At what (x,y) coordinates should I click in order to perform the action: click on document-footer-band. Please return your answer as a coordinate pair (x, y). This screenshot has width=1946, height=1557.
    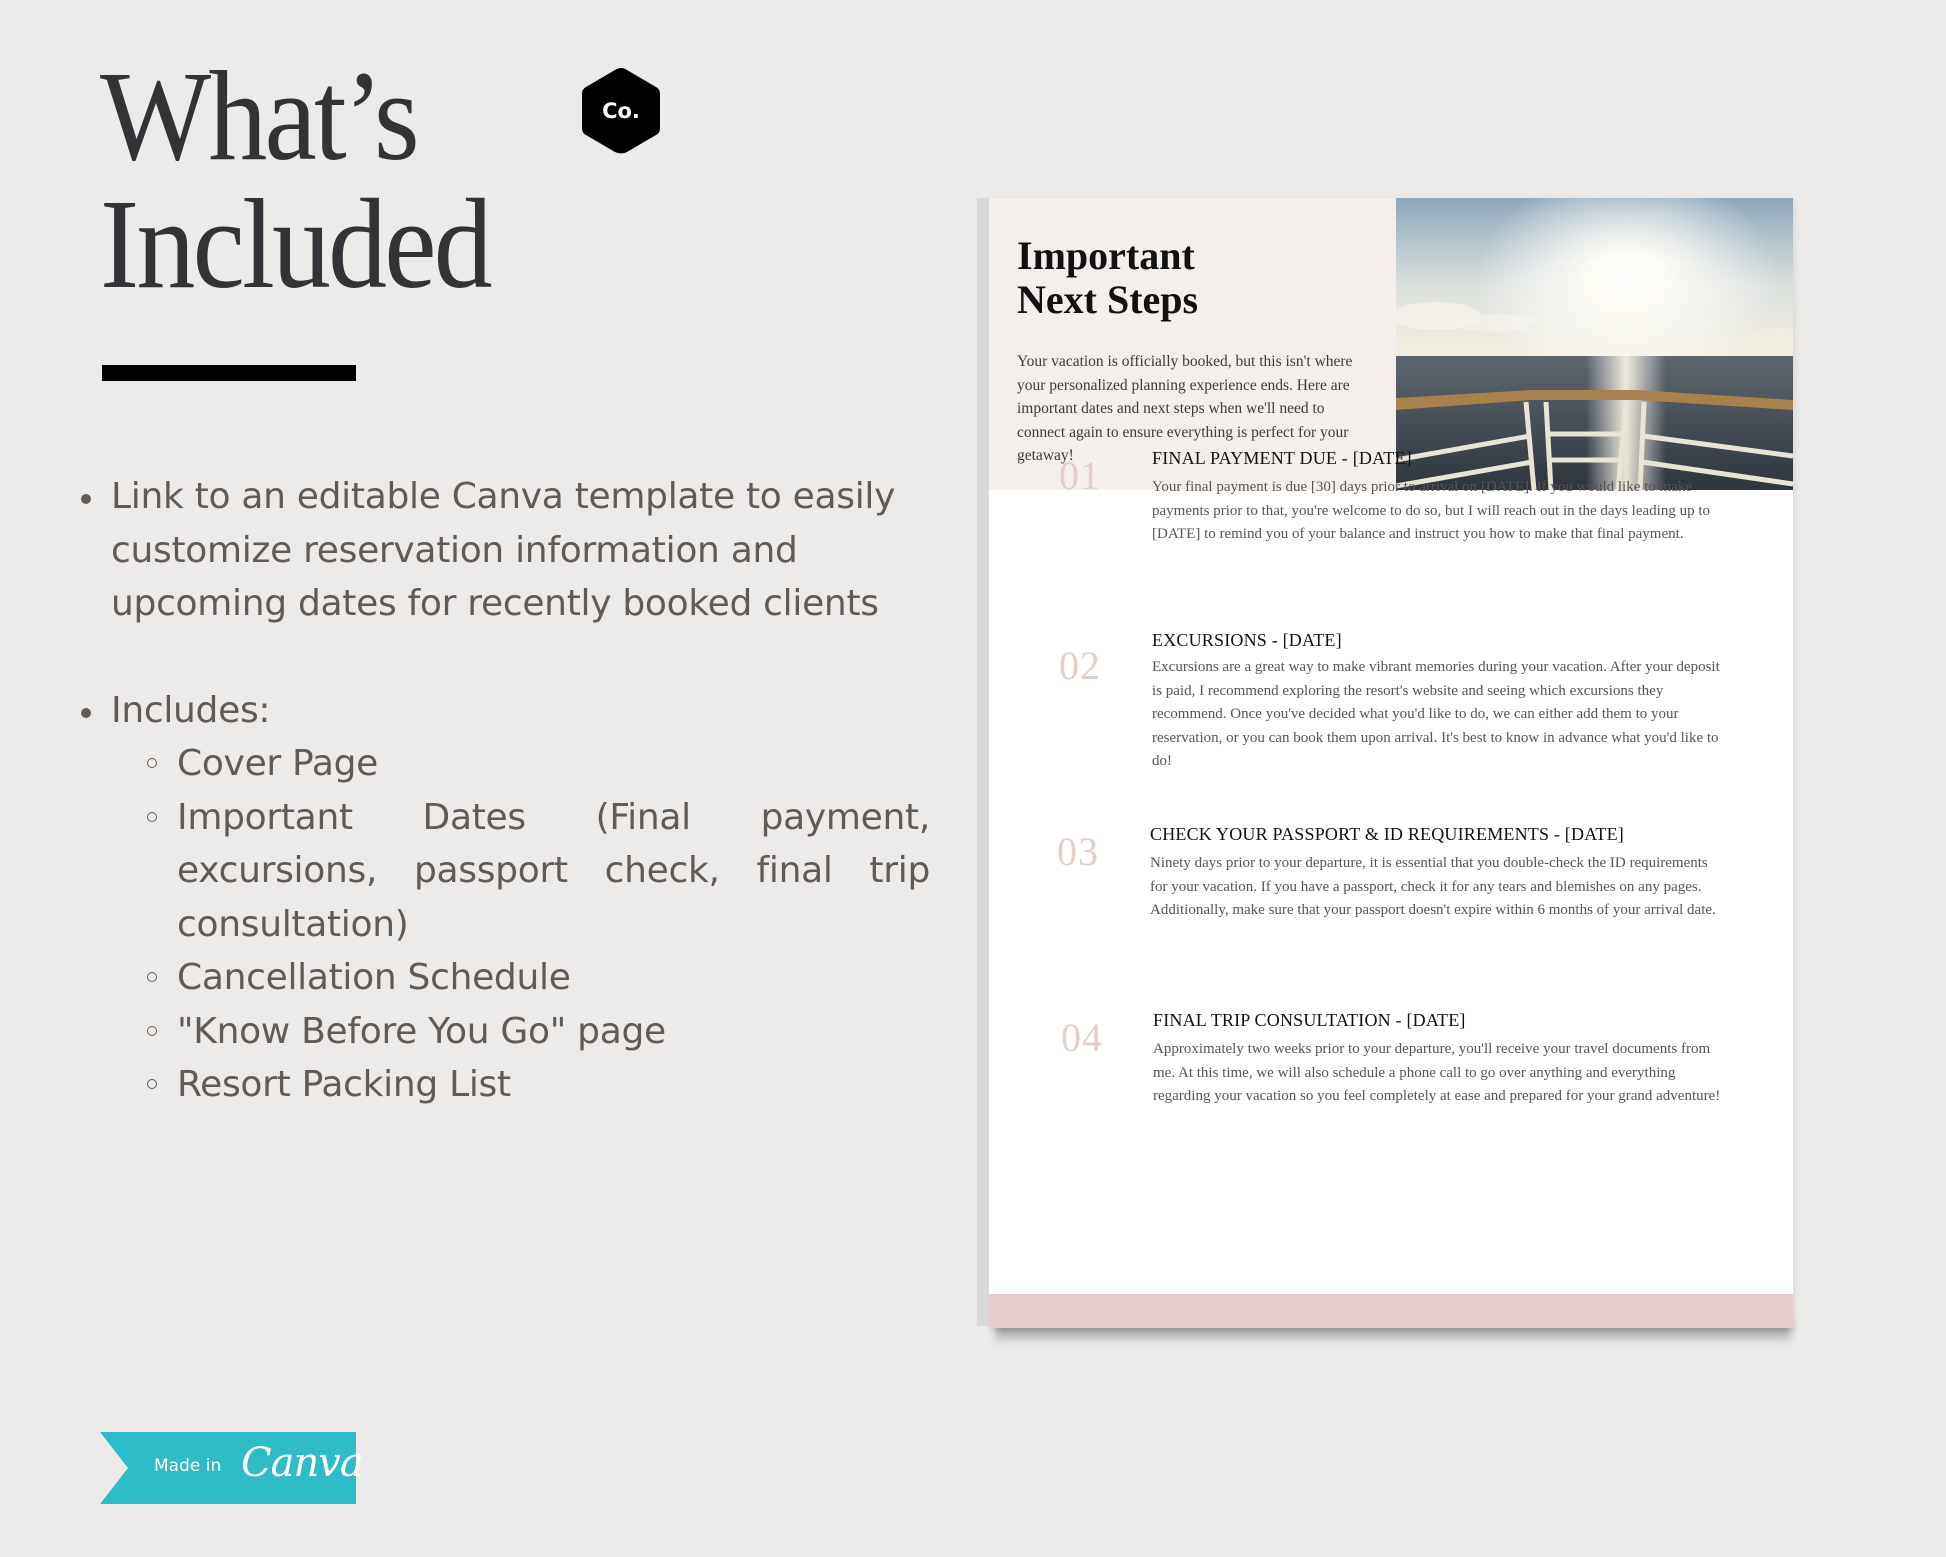
    Looking at the image, I should click on (1391, 1311).